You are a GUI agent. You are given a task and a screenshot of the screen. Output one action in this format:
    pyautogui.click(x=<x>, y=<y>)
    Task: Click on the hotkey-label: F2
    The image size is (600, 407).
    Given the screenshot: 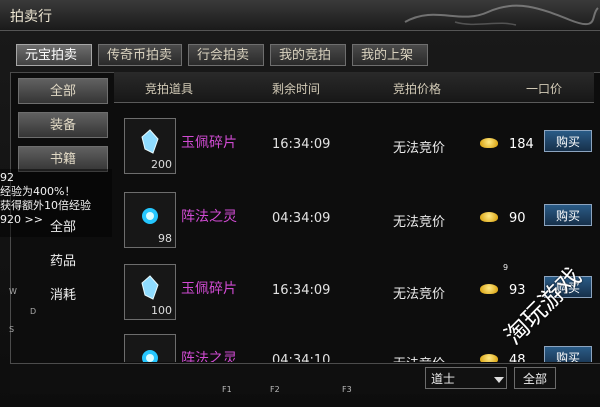 What is the action you would take?
    pyautogui.click(x=275, y=389)
    